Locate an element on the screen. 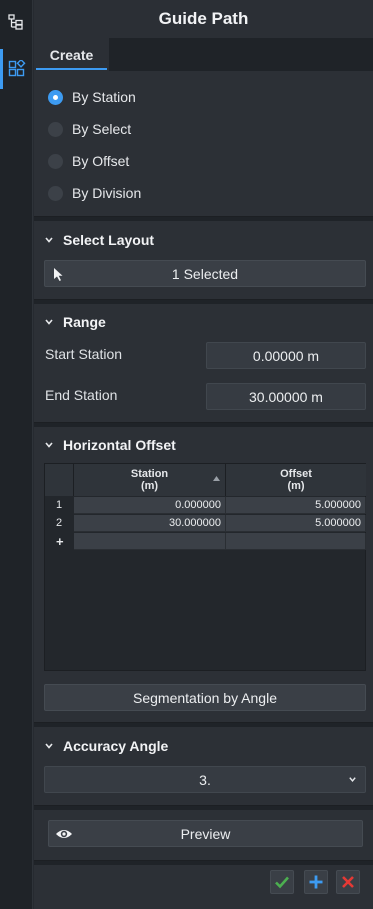 The height and width of the screenshot is (909, 373). add-row-button: + is located at coordinates (59, 541).